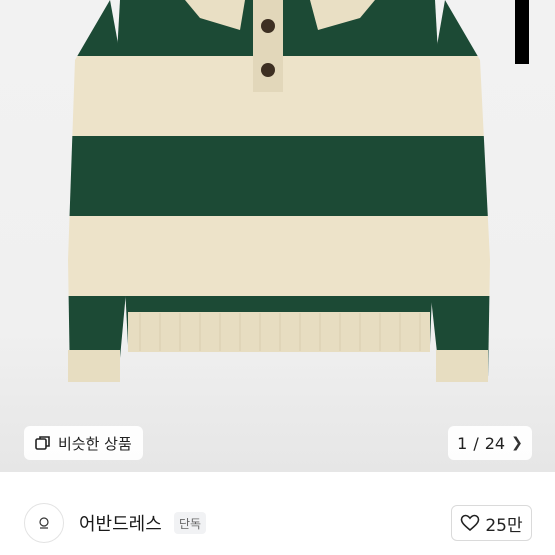 The image size is (555, 555). I want to click on image-counter-current: 1, so click(462, 443).